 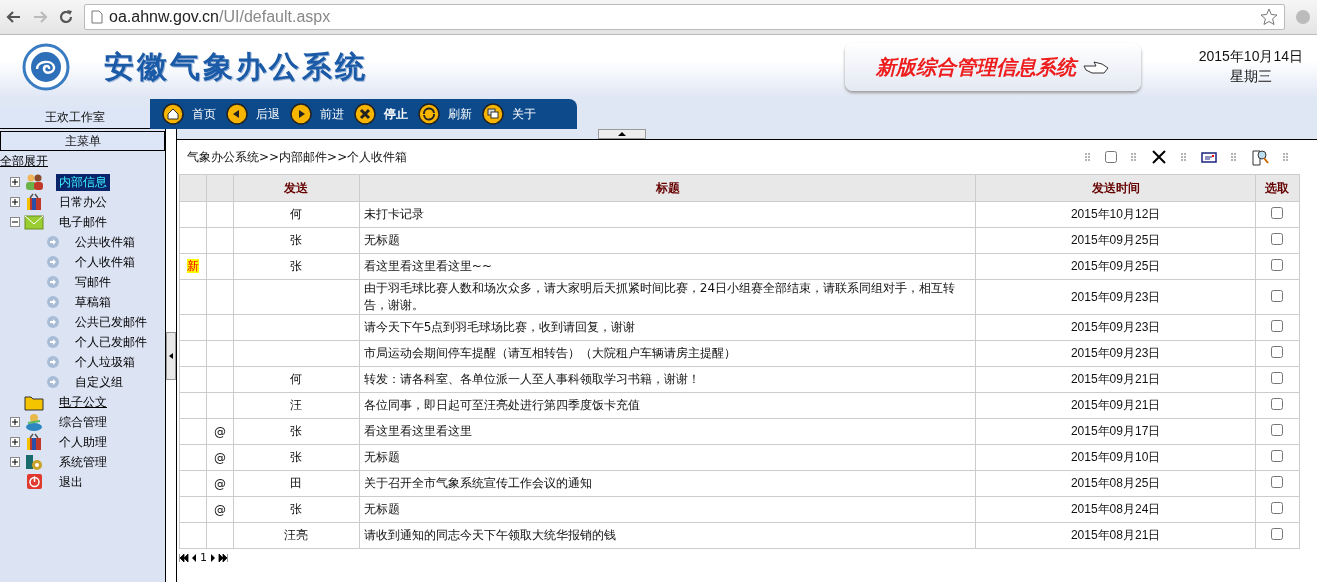 I want to click on back-icon, so click(x=14, y=17).